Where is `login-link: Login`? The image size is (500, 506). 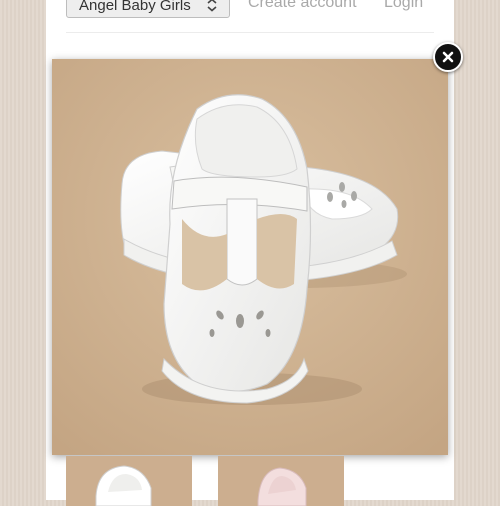 login-link: Login is located at coordinates (403, 6).